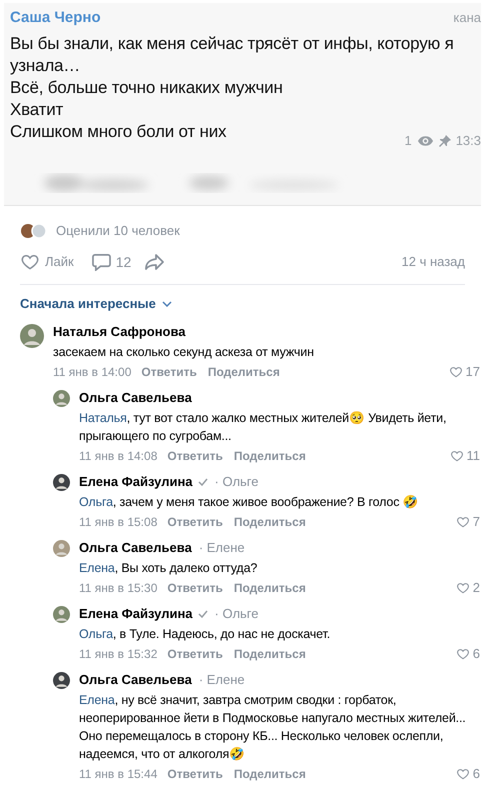 This screenshot has height=791, width=485. I want to click on like-count-button: 11, so click(465, 456).